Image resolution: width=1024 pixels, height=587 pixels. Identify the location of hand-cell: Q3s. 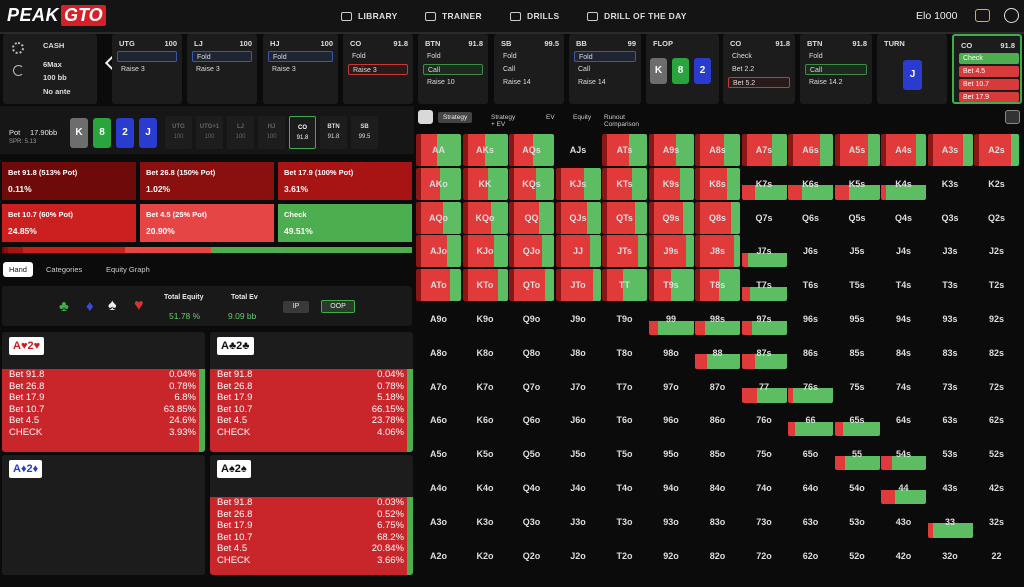
(950, 218).